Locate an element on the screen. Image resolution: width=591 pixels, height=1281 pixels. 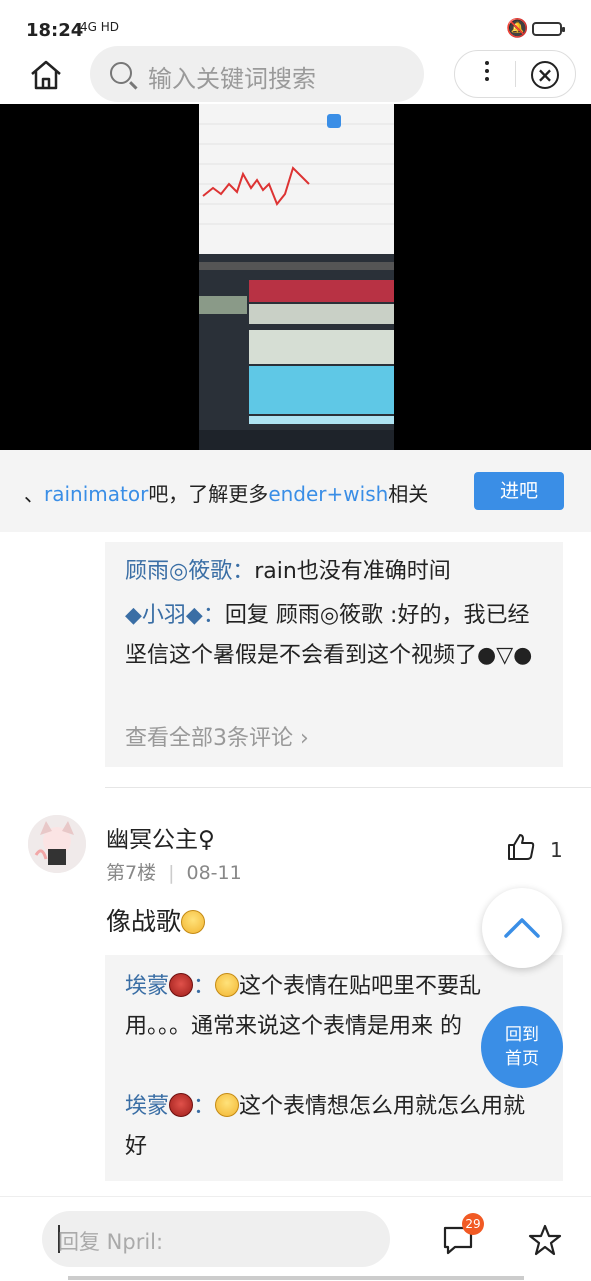
sub-comment: 顾雨◎筱歌：rain也没有准确时间 is located at coordinates (335, 572).